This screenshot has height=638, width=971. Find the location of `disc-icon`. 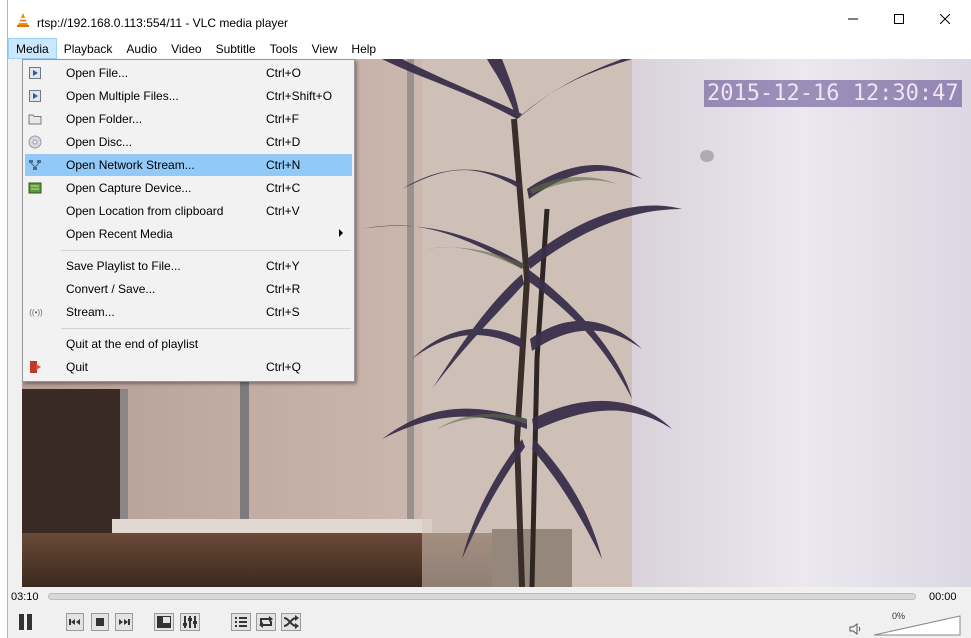

disc-icon is located at coordinates (35, 142).